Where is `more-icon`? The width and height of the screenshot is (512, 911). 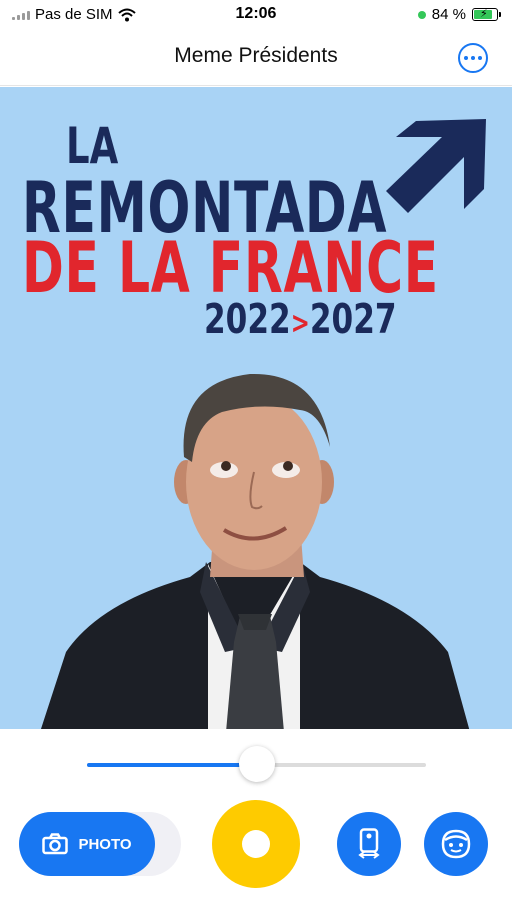 more-icon is located at coordinates (466, 58).